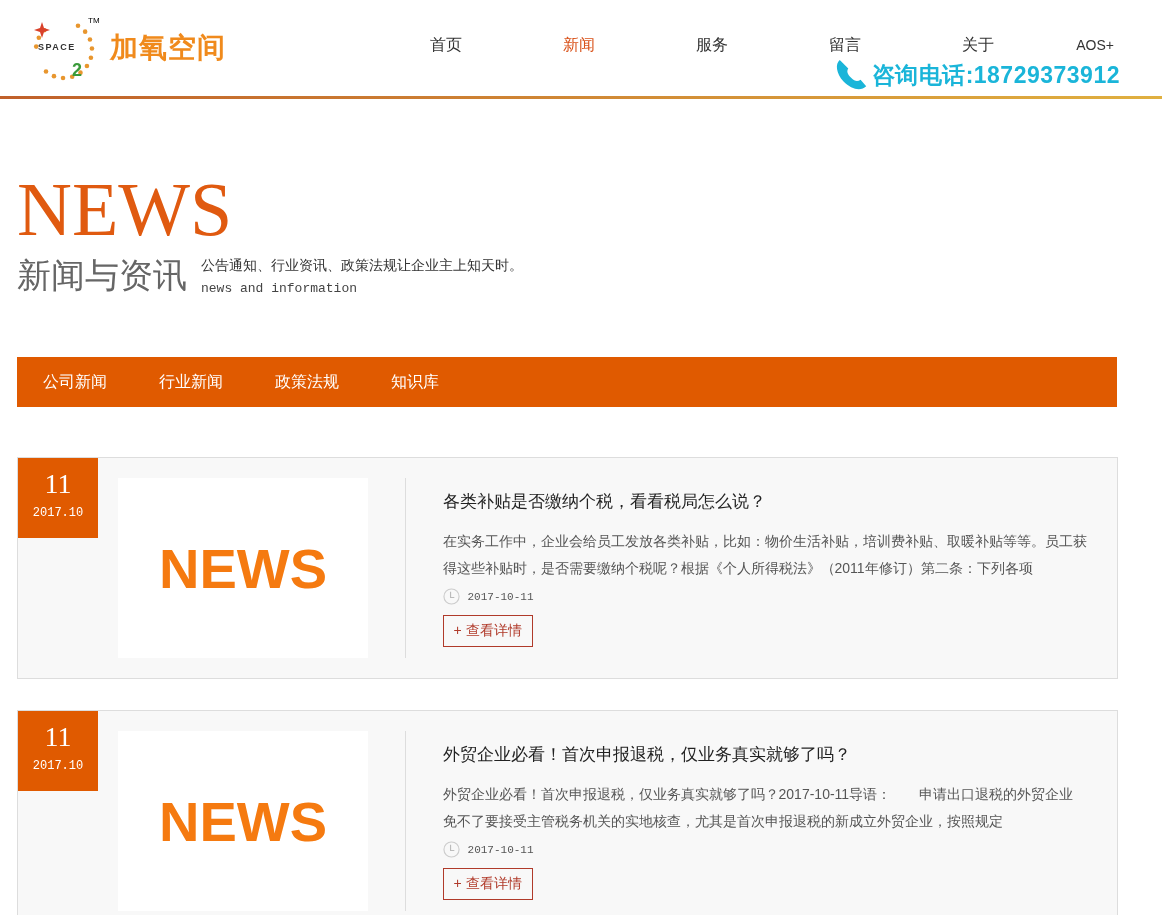  I want to click on nav-link: 新闻, so click(578, 45).